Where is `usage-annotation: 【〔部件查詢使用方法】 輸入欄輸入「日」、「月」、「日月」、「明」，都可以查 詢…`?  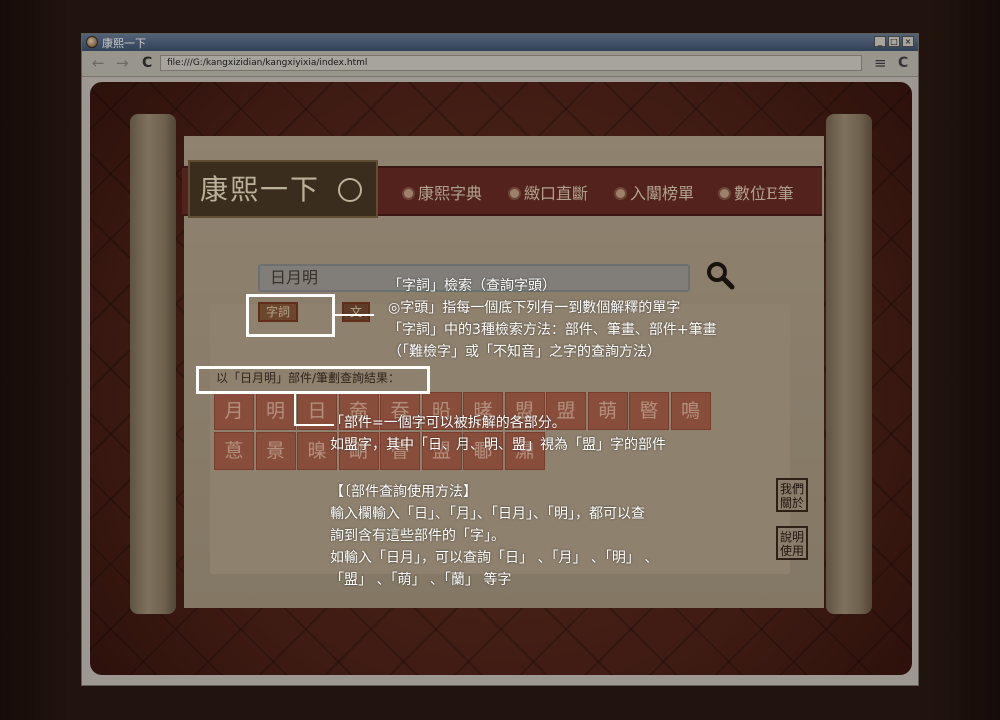 usage-annotation: 【〔部件查詢使用方法】 輸入欄輸入「日」、「月」、「日月」、「明」，都可以查 詢… is located at coordinates (494, 536).